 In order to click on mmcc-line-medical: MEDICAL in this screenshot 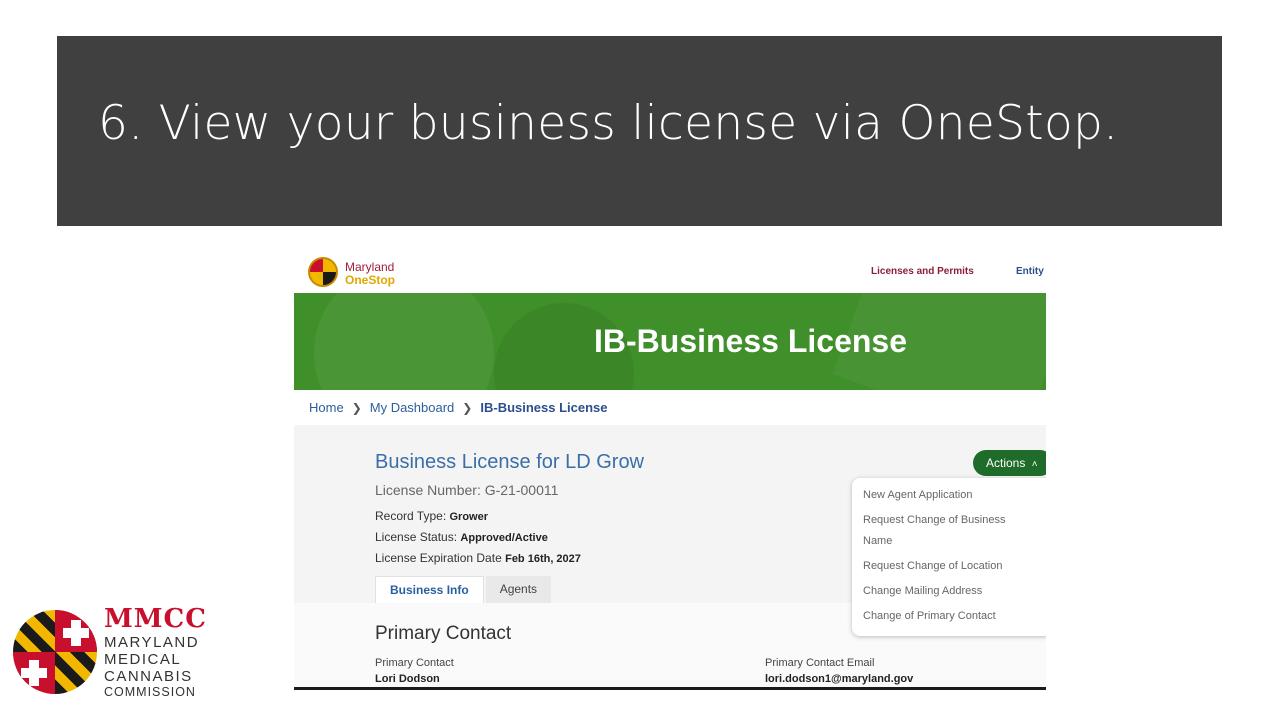, I will do `click(143, 659)`.